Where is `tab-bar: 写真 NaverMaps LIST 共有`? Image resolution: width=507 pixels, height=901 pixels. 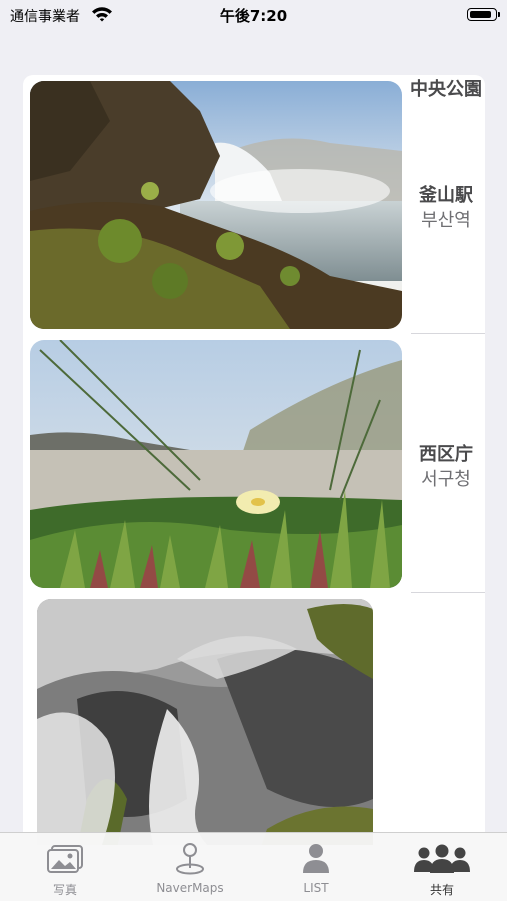
tab-bar: 写真 NaverMaps LIST 共有 is located at coordinates (253, 866).